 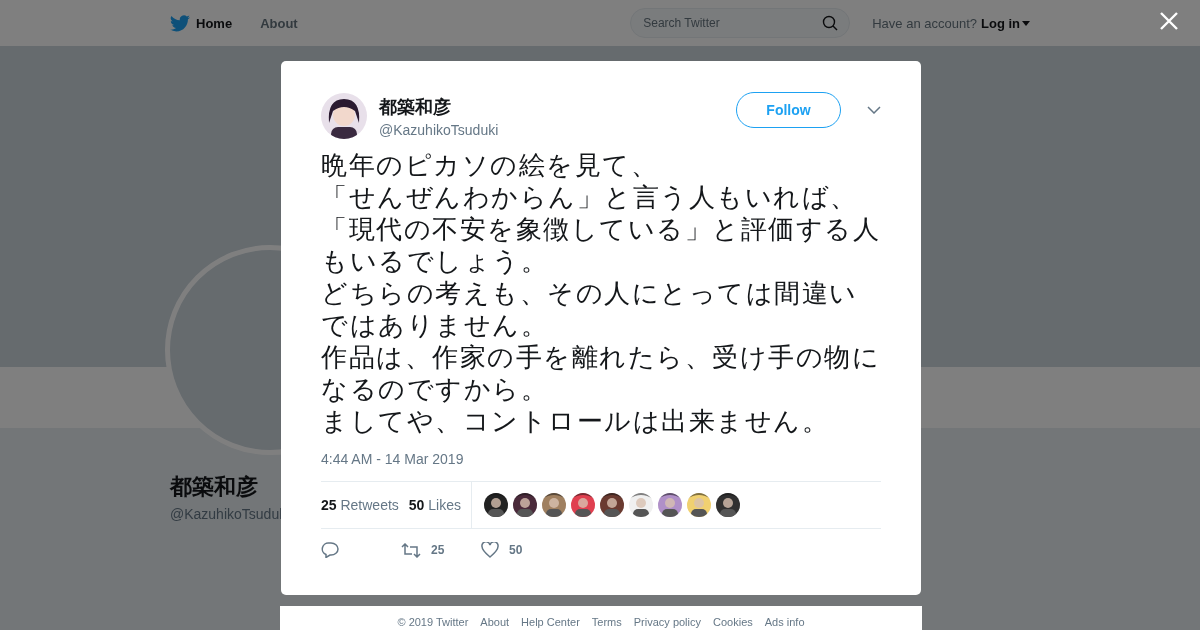 I want to click on search-field: Search Twitter, so click(x=740, y=23).